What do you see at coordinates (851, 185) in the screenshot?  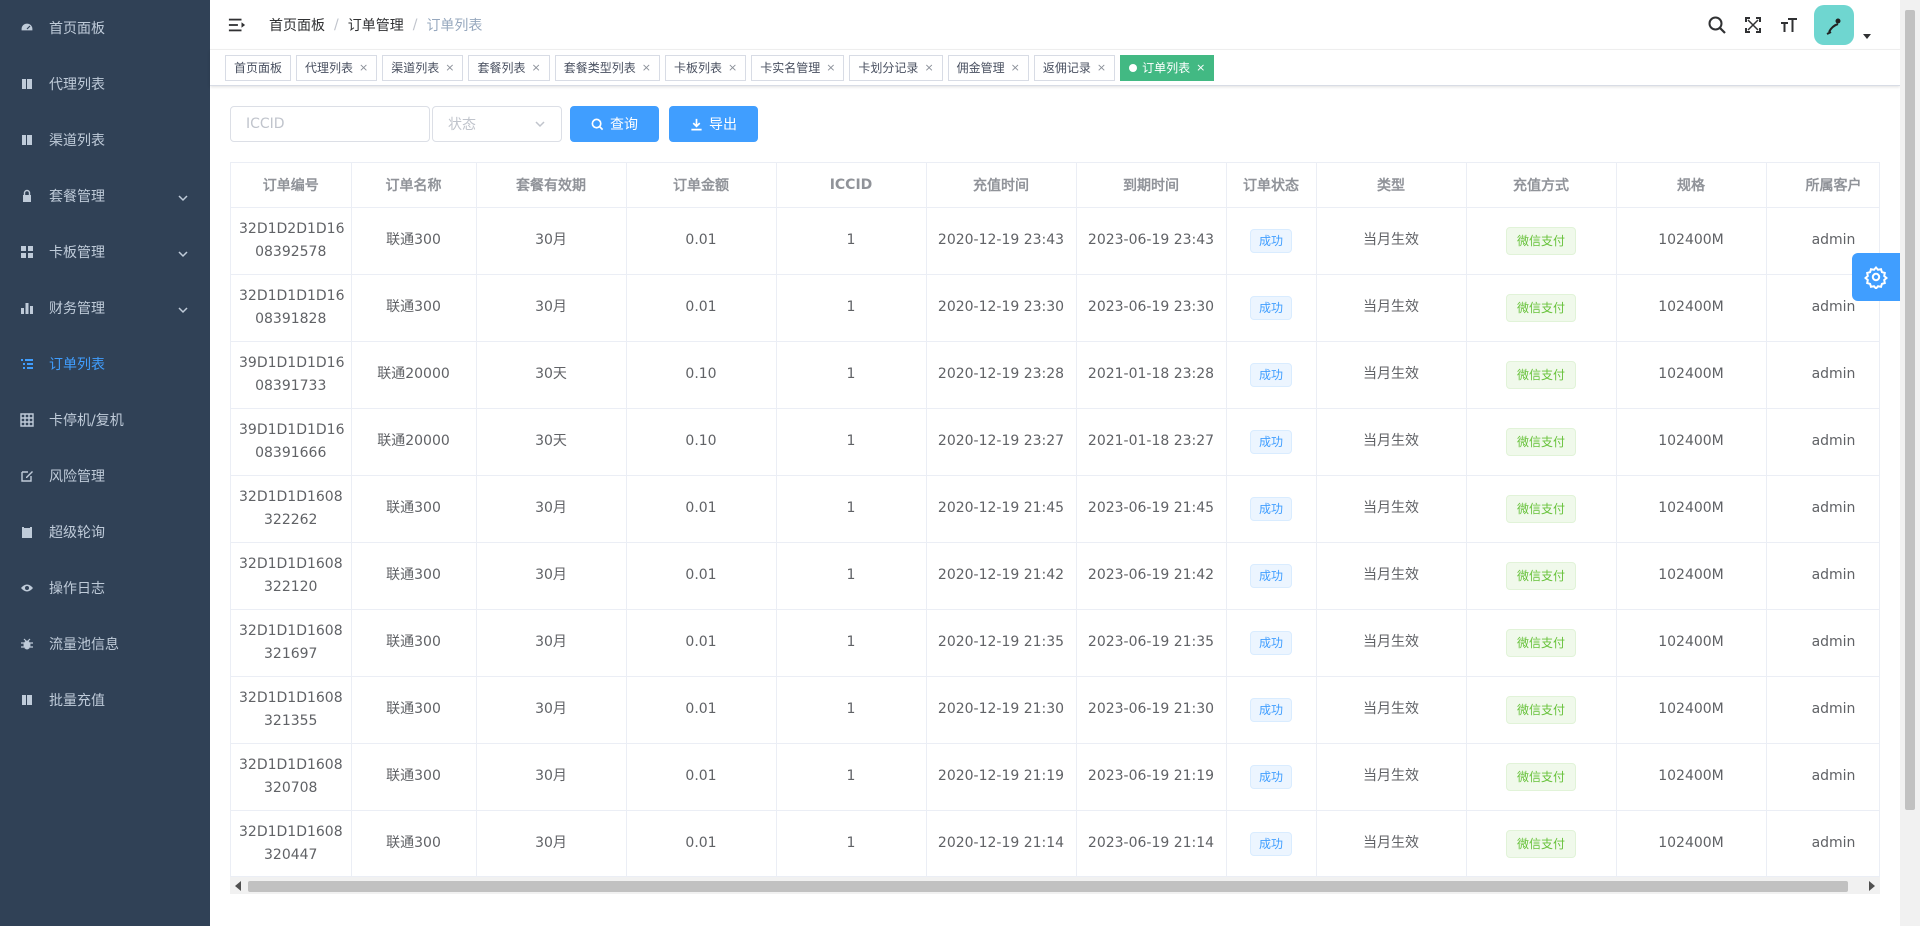 I see `column-header: ICCID` at bounding box center [851, 185].